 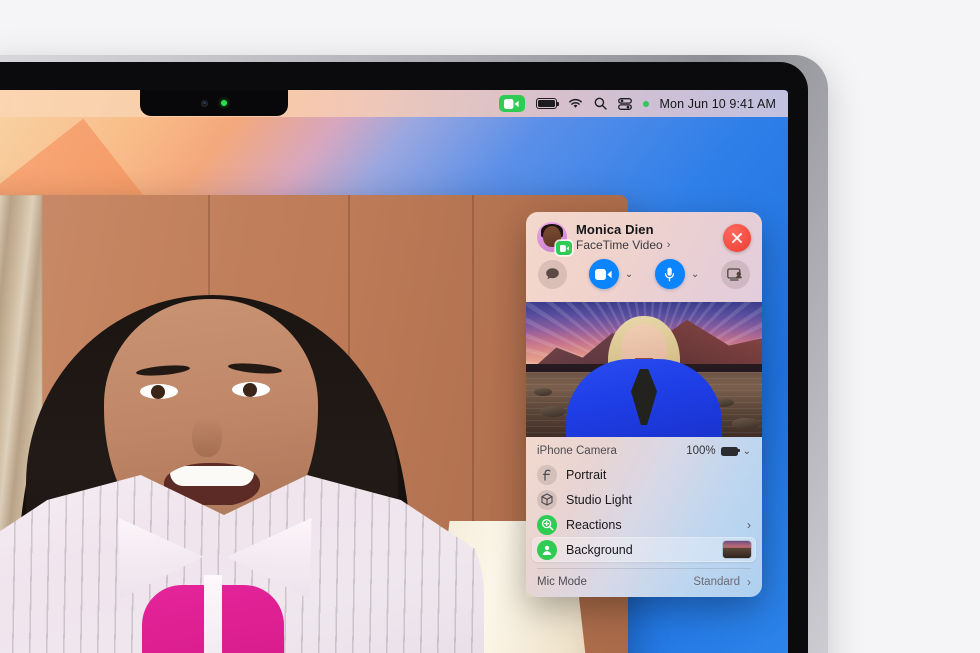 What do you see at coordinates (644, 579) in the screenshot?
I see `mic-mode-row: Mic Mode Standard ›` at bounding box center [644, 579].